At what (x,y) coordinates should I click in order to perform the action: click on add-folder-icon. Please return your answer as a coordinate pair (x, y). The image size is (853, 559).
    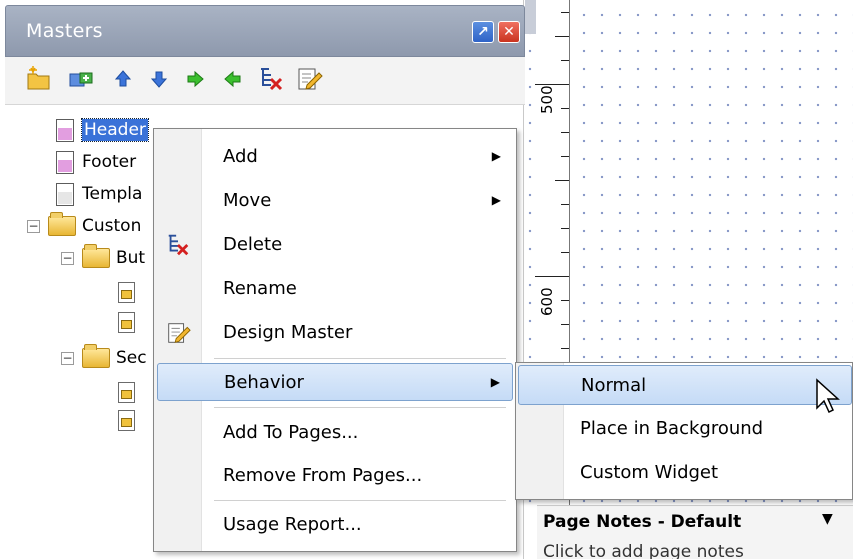
    Looking at the image, I should click on (39, 79).